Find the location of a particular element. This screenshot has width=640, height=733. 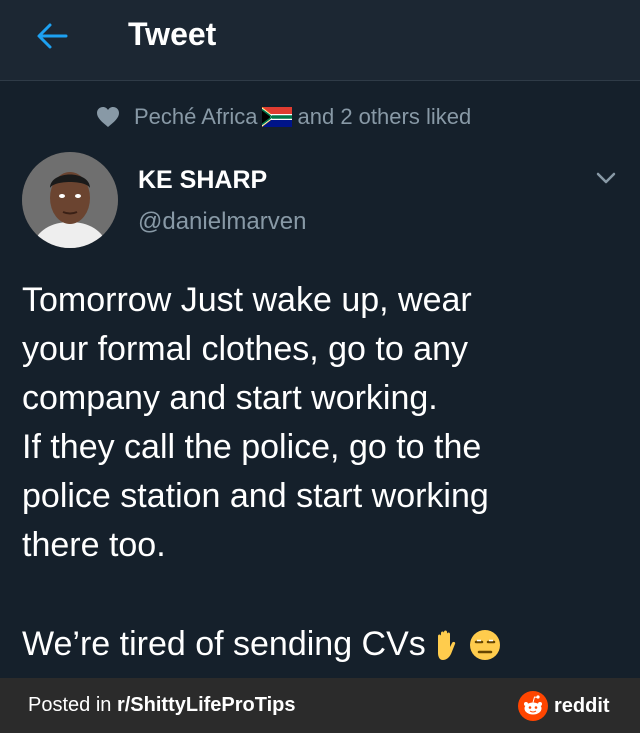

reddit-wordmark: reddit is located at coordinates (582, 705).